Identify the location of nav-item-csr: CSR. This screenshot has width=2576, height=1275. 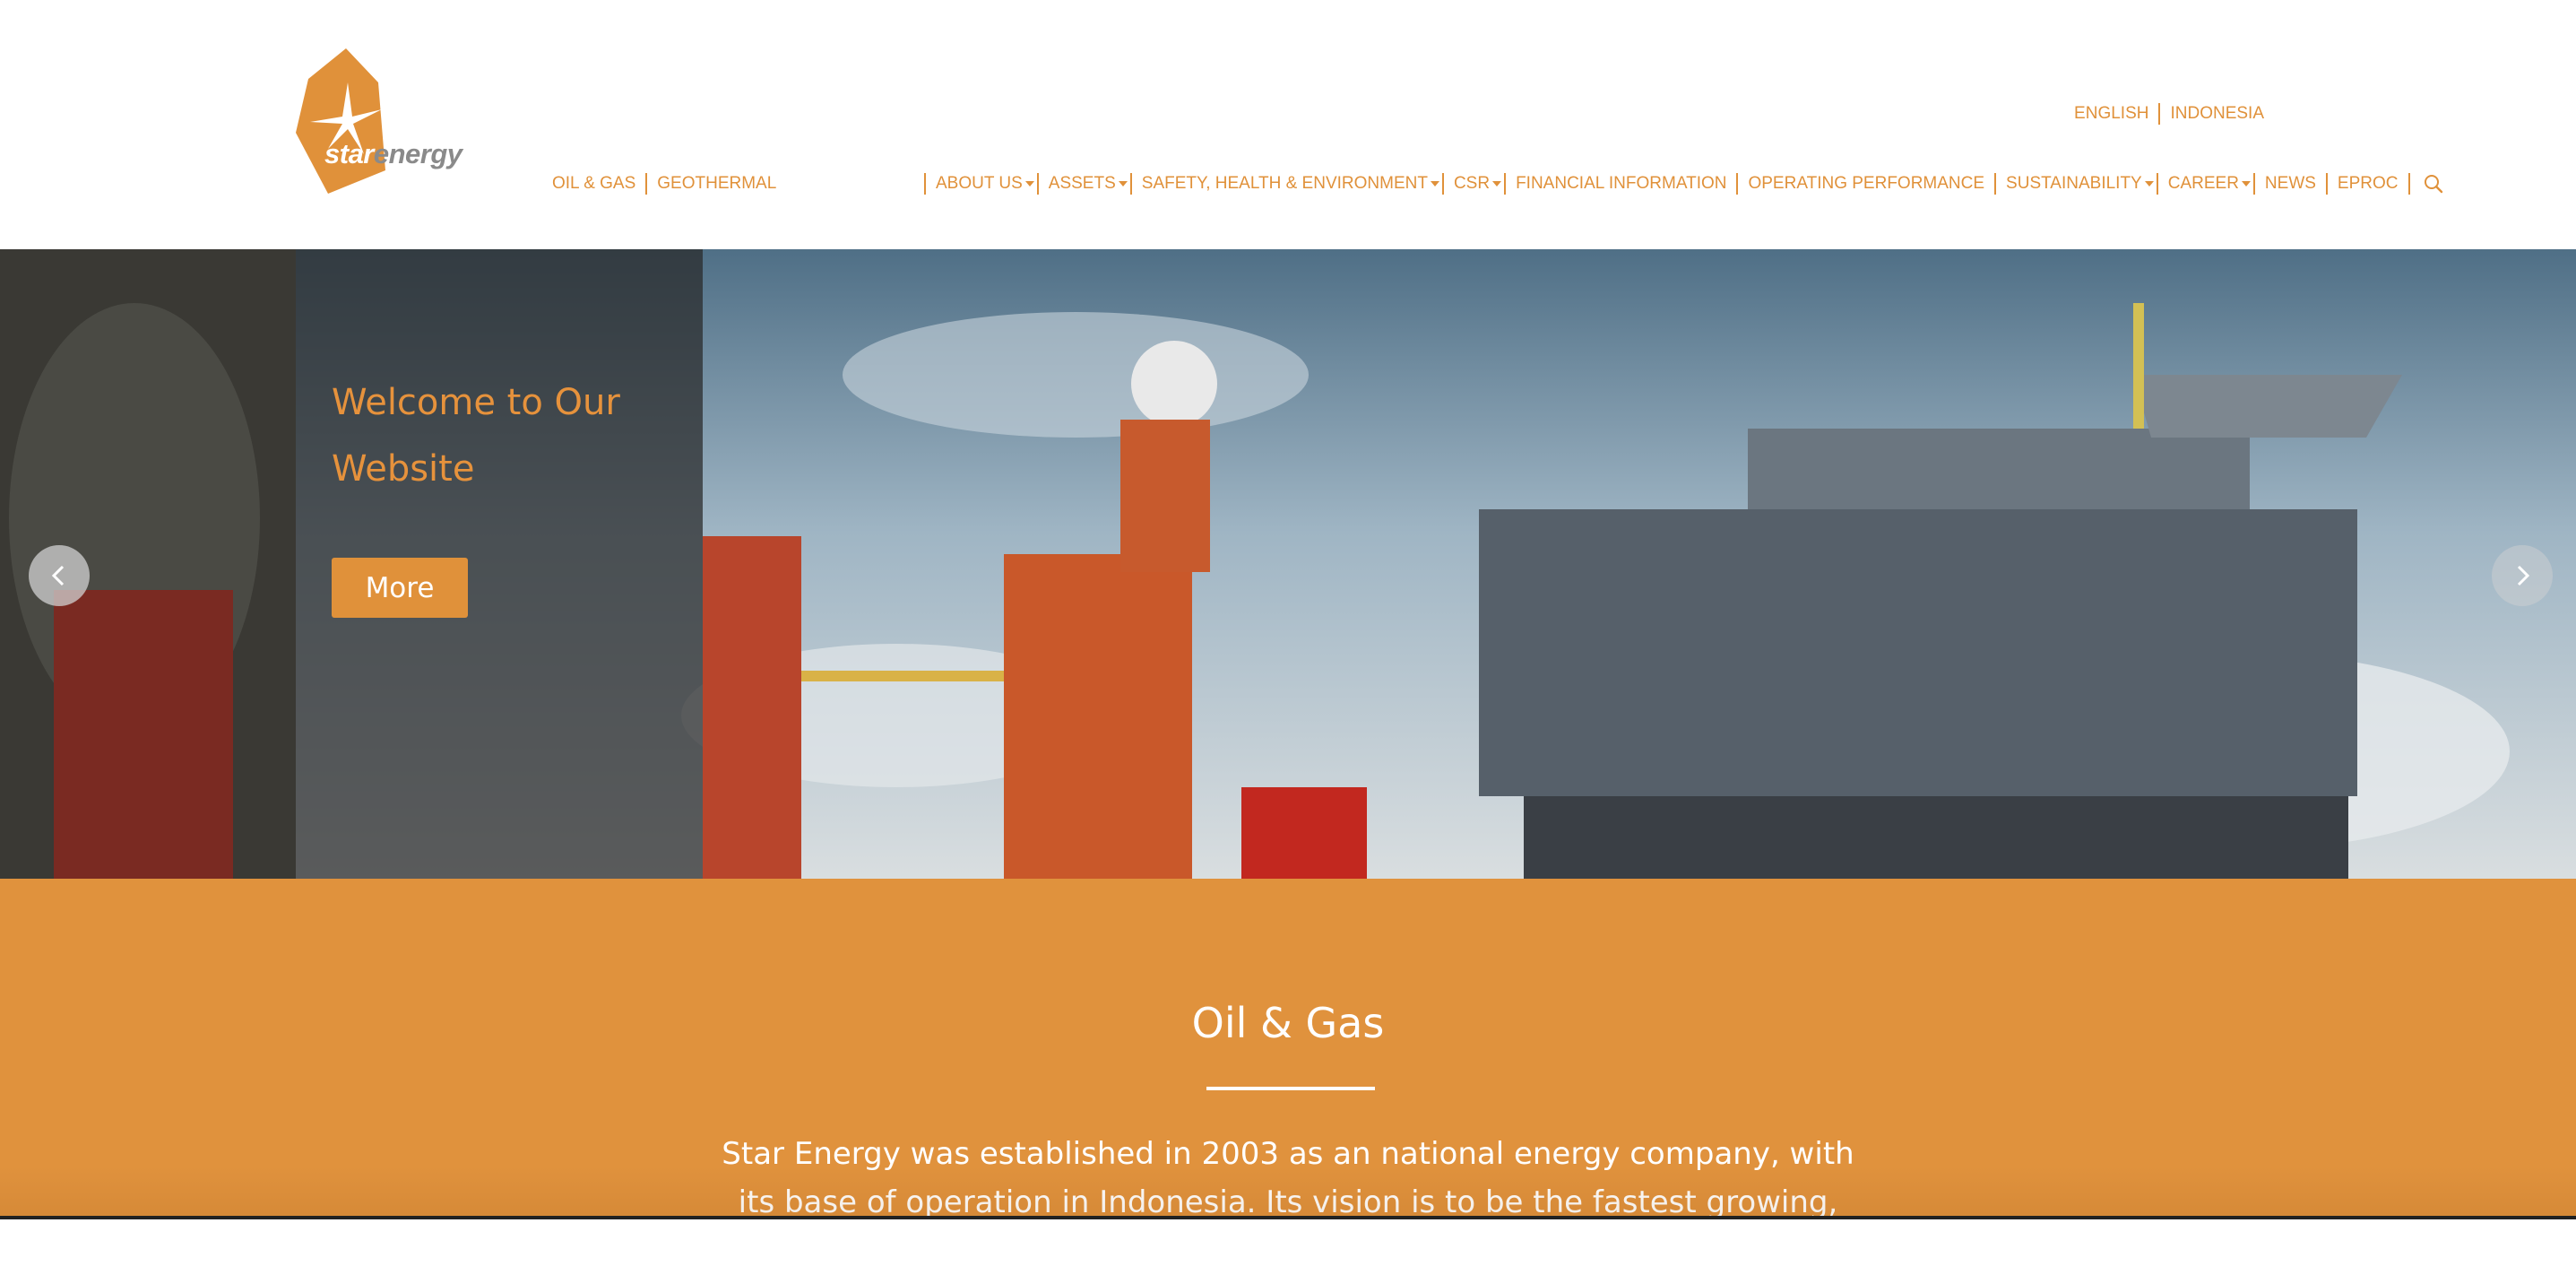
(1478, 184).